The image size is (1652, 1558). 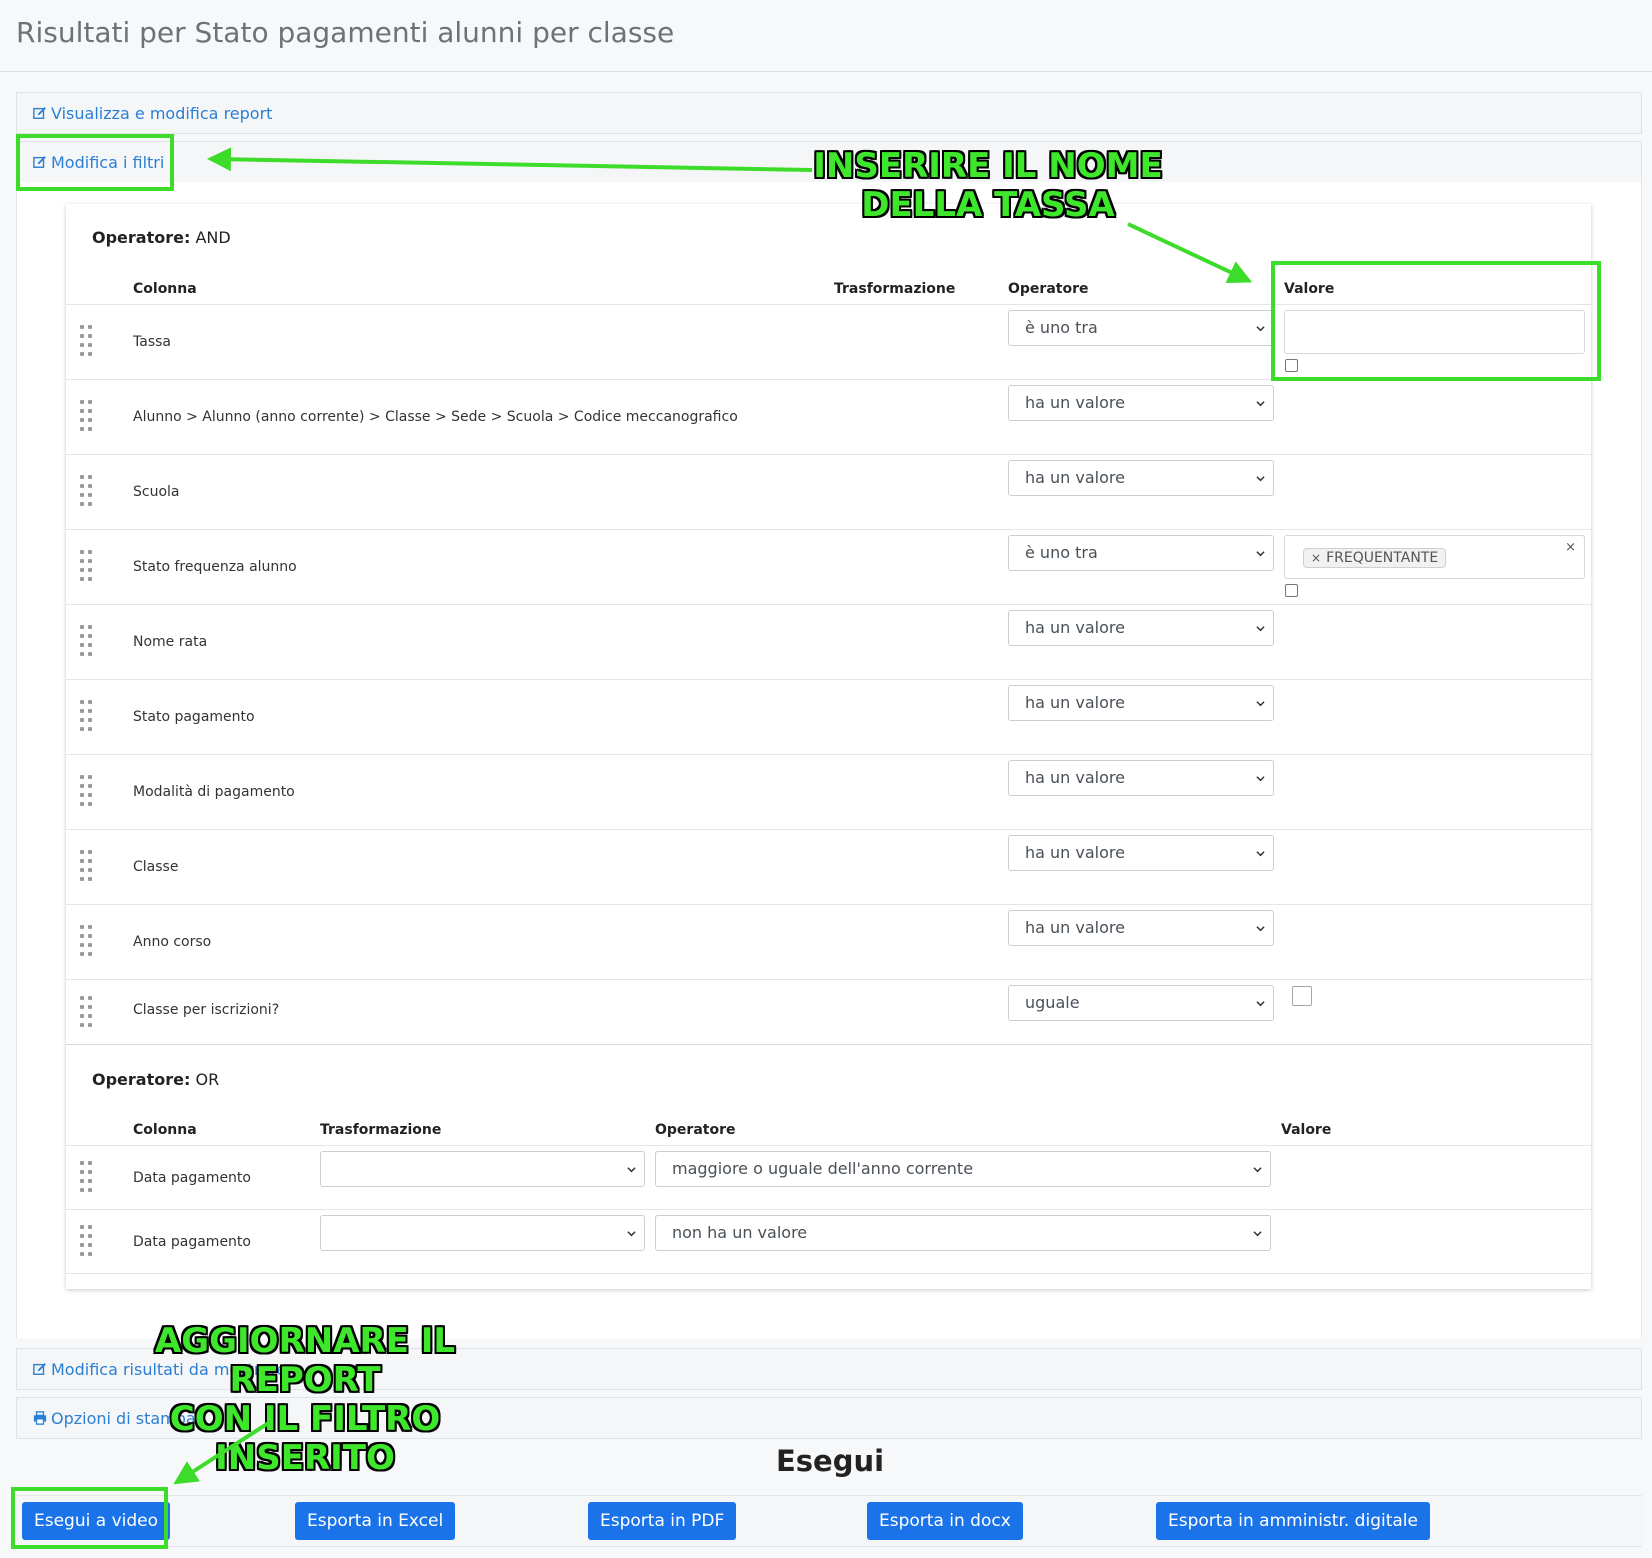 I want to click on export-excel-button: Esporta in Excel, so click(x=375, y=1521).